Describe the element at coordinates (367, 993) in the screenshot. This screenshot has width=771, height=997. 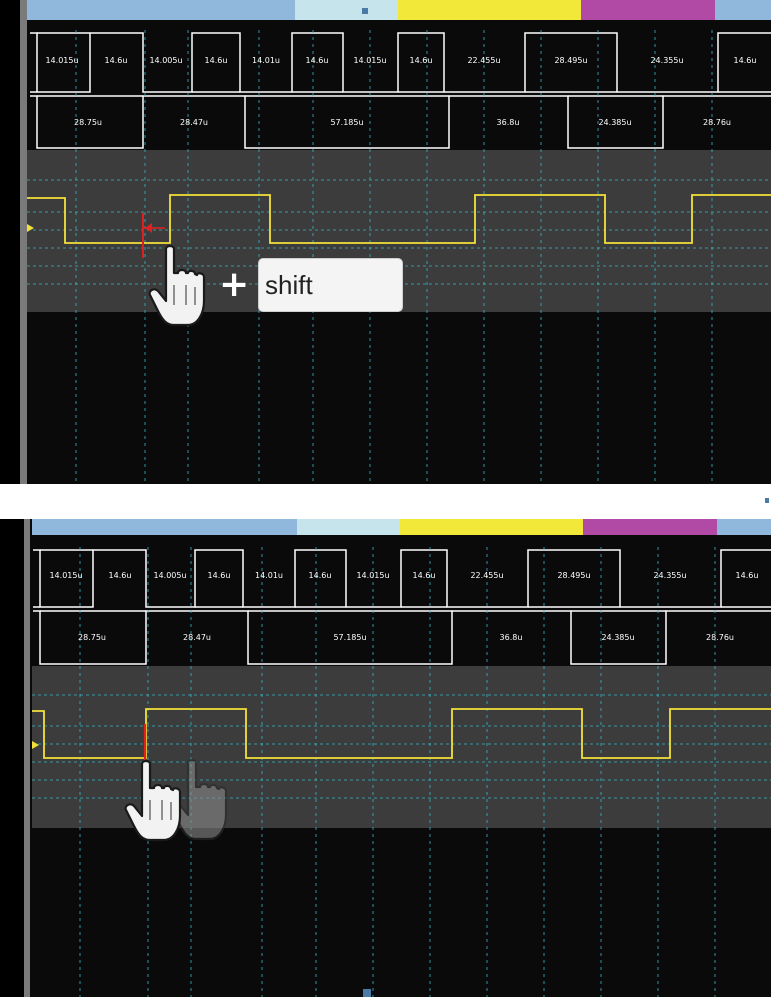
I see `scroll-position-marker` at that location.